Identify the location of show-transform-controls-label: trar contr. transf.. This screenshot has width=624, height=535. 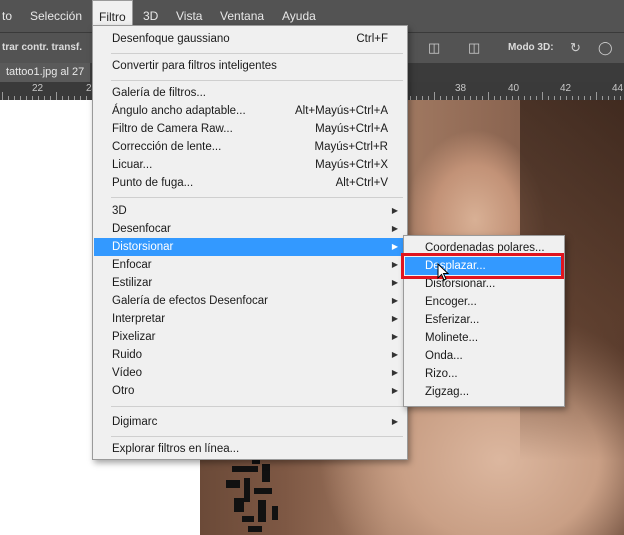
(42, 48).